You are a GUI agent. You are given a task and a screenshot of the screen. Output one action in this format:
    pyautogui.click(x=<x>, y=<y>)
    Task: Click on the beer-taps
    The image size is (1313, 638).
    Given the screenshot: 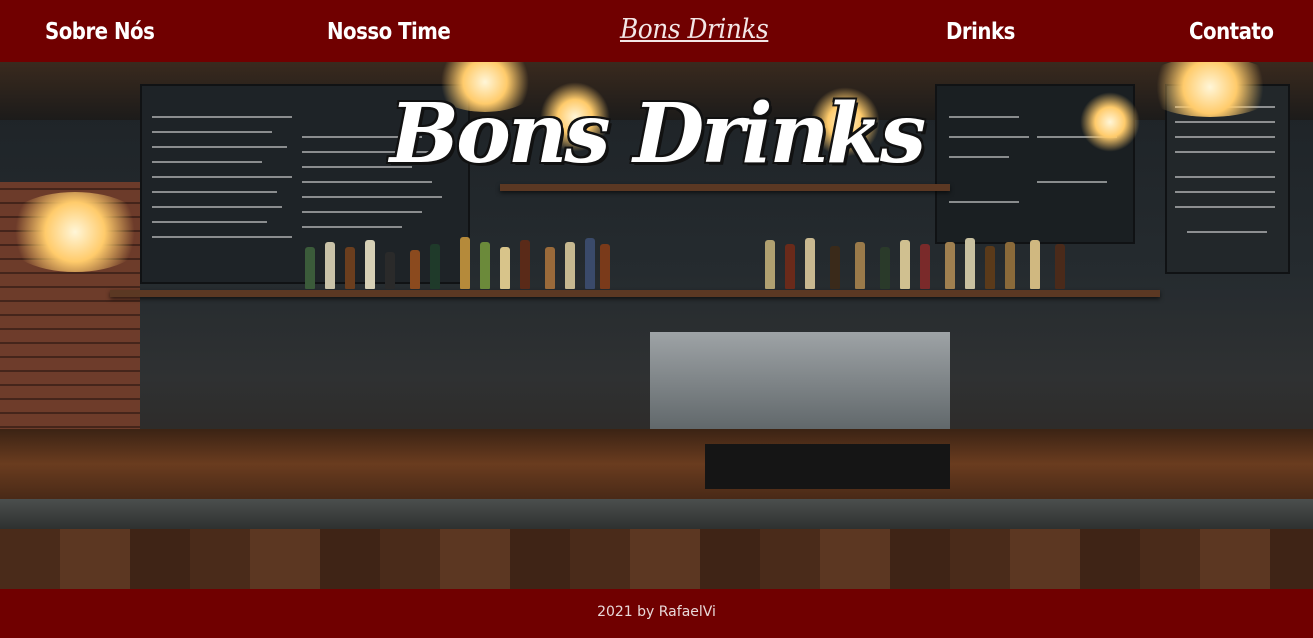 What is the action you would take?
    pyautogui.click(x=800, y=382)
    